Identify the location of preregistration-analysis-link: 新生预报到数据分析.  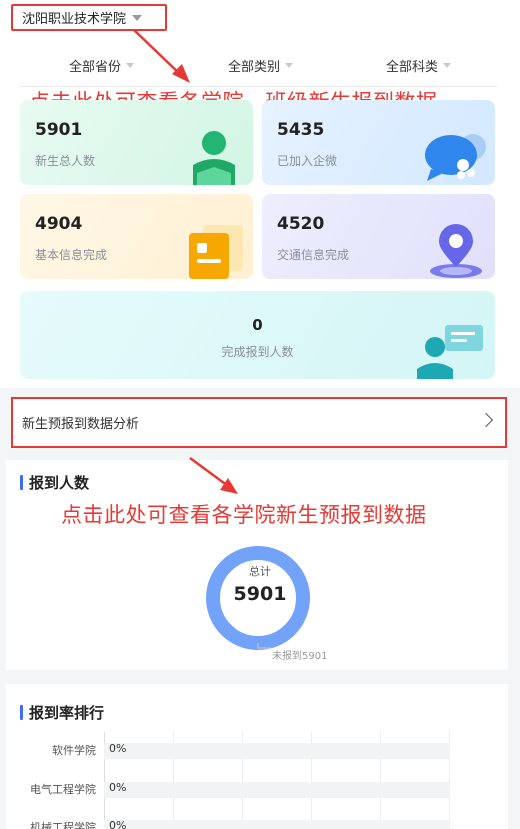
(259, 422).